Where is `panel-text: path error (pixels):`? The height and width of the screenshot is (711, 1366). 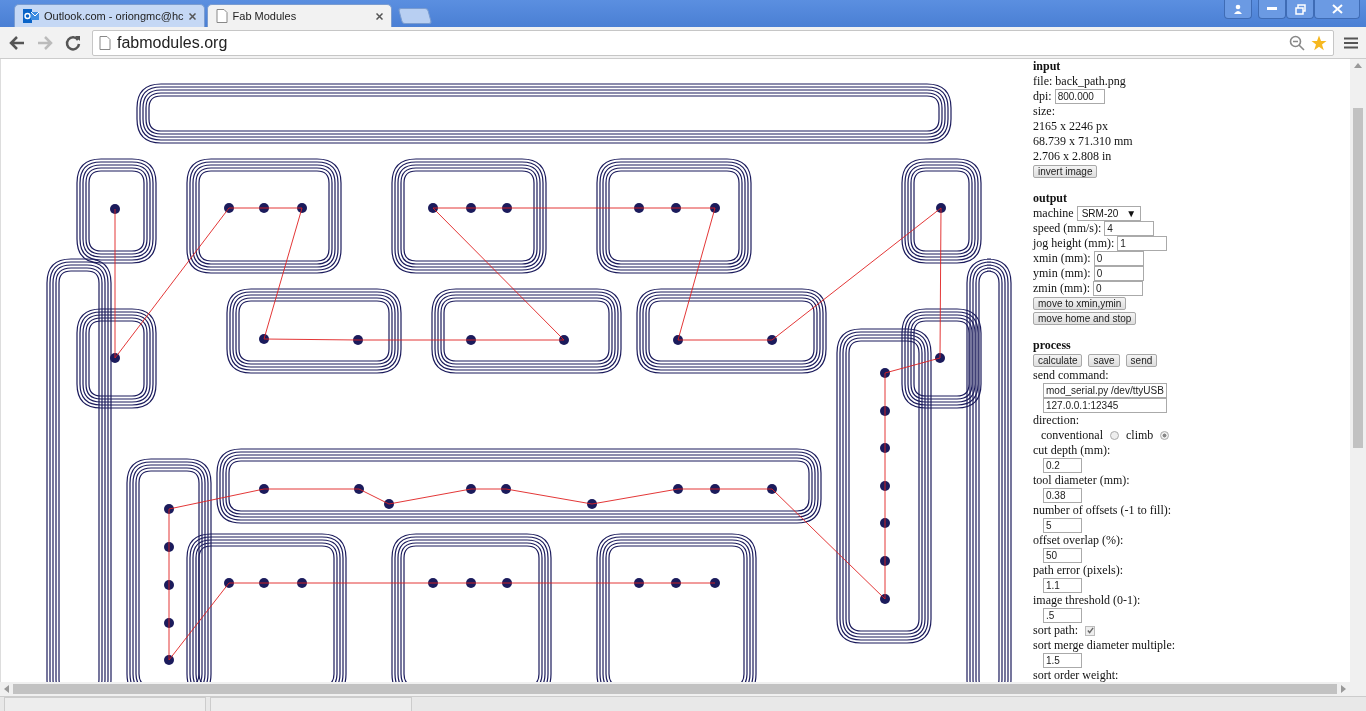 panel-text: path error (pixels): is located at coordinates (1078, 570).